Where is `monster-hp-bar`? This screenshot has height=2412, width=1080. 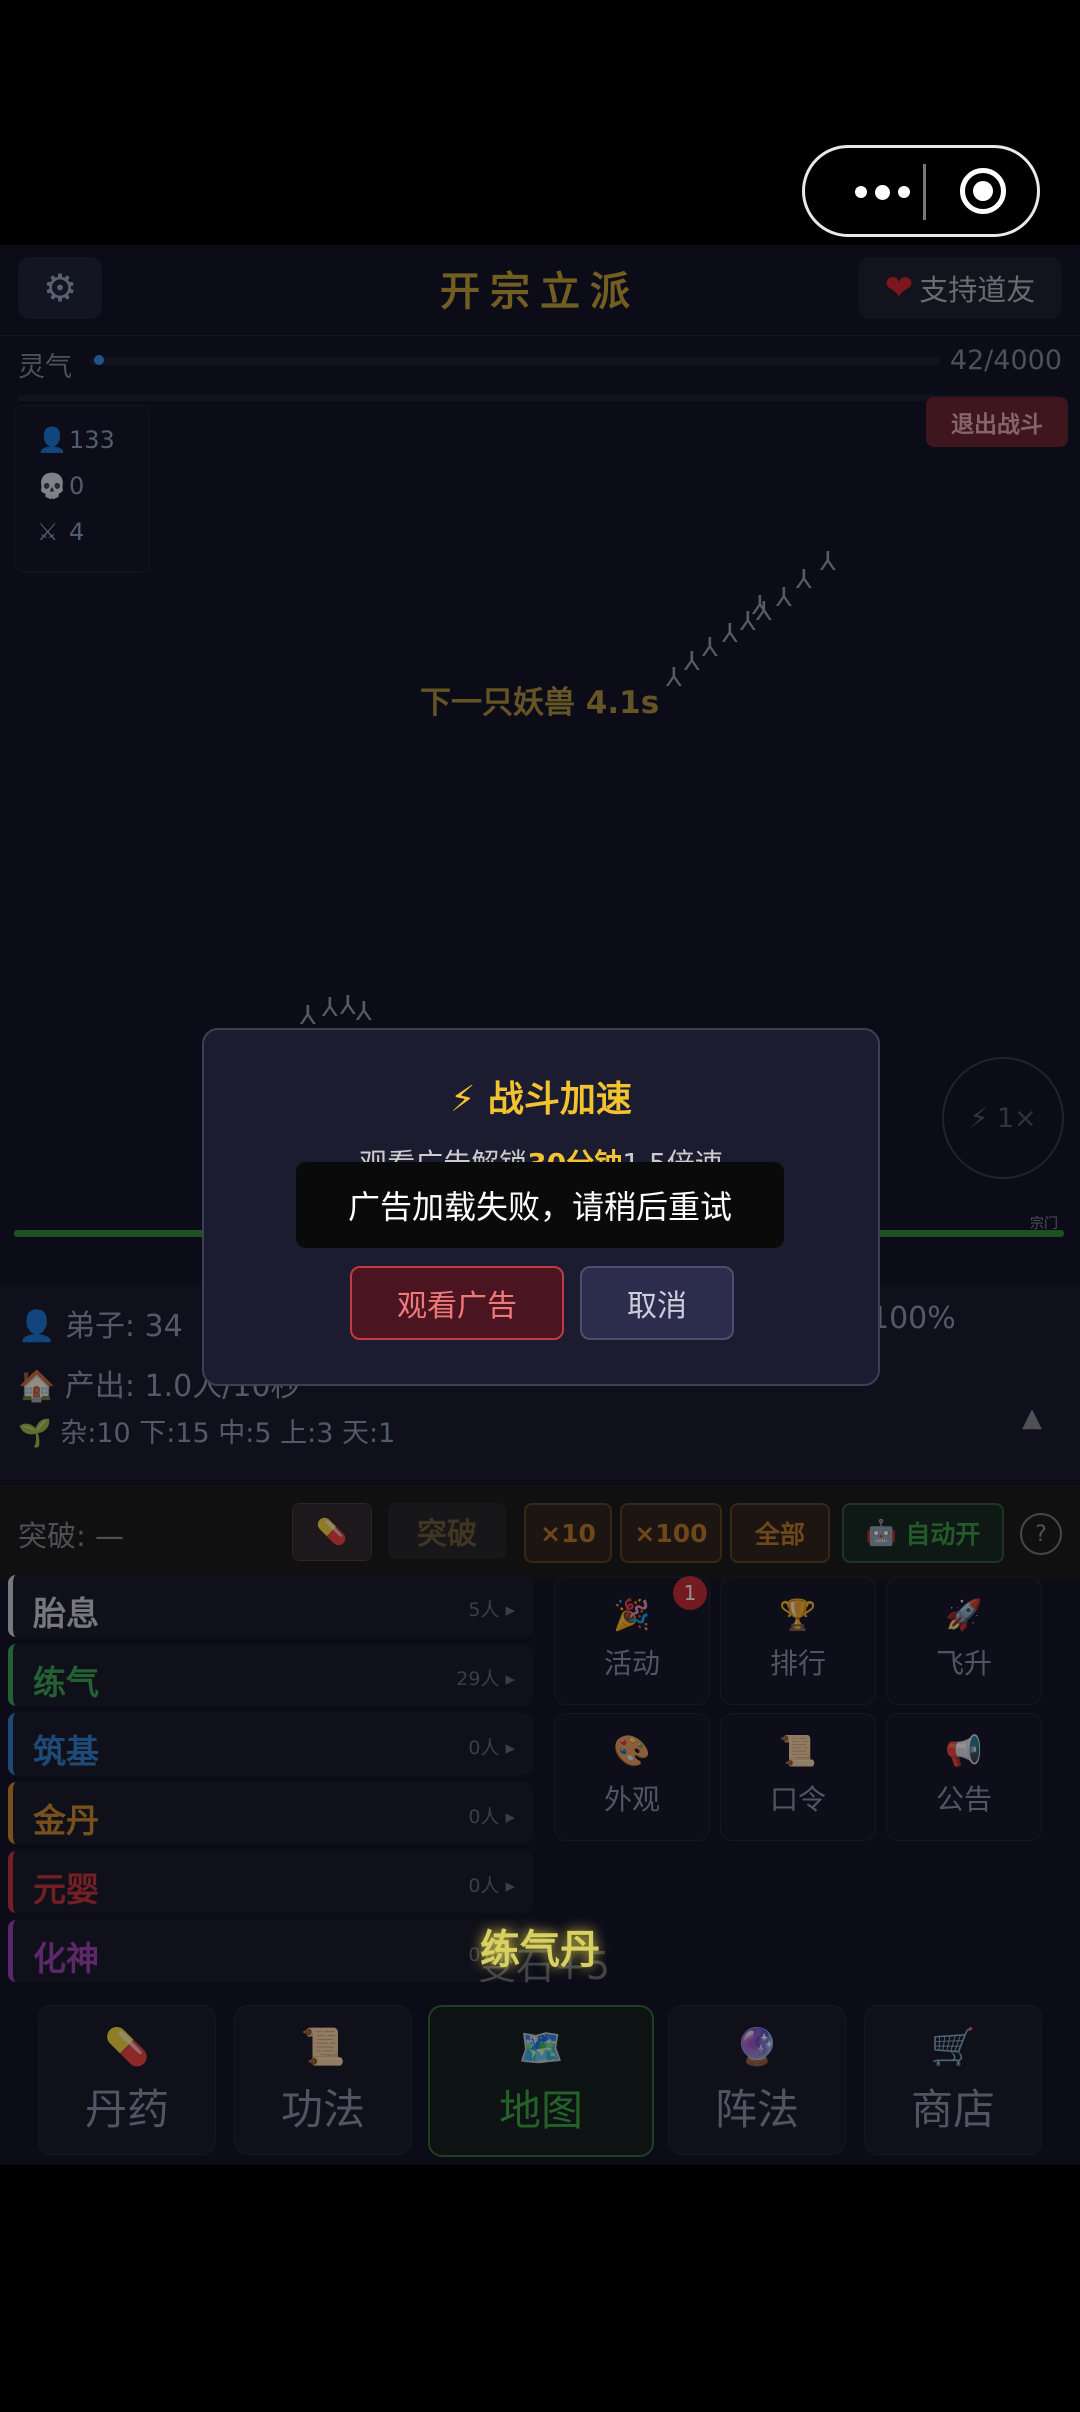
monster-hp-bar is located at coordinates (538, 398).